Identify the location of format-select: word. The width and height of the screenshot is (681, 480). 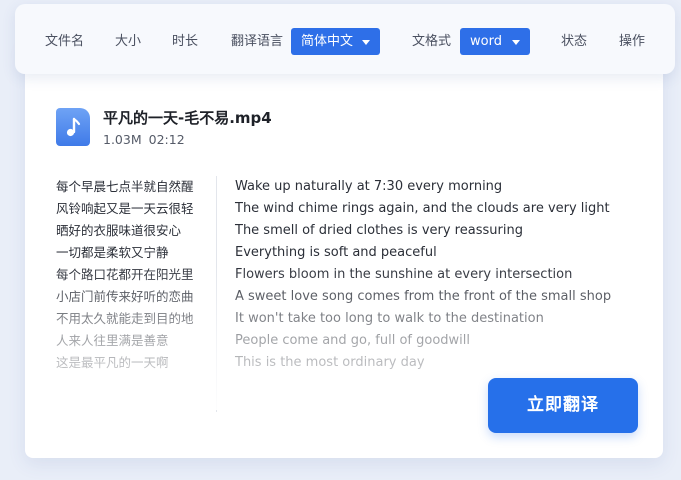
(495, 41).